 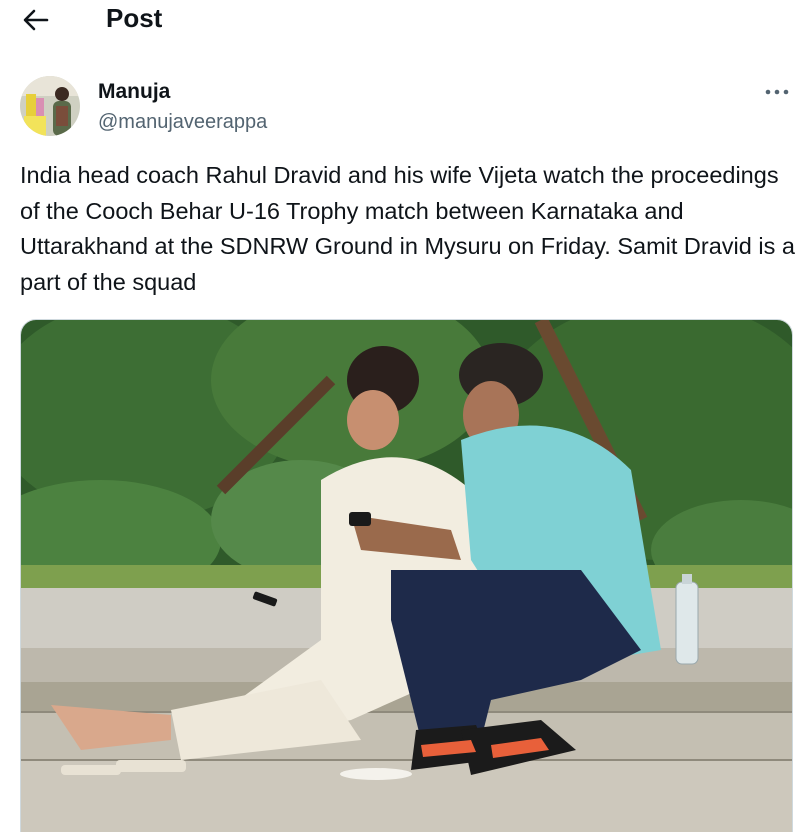 I want to click on author-display-name: Manuja, so click(x=134, y=92).